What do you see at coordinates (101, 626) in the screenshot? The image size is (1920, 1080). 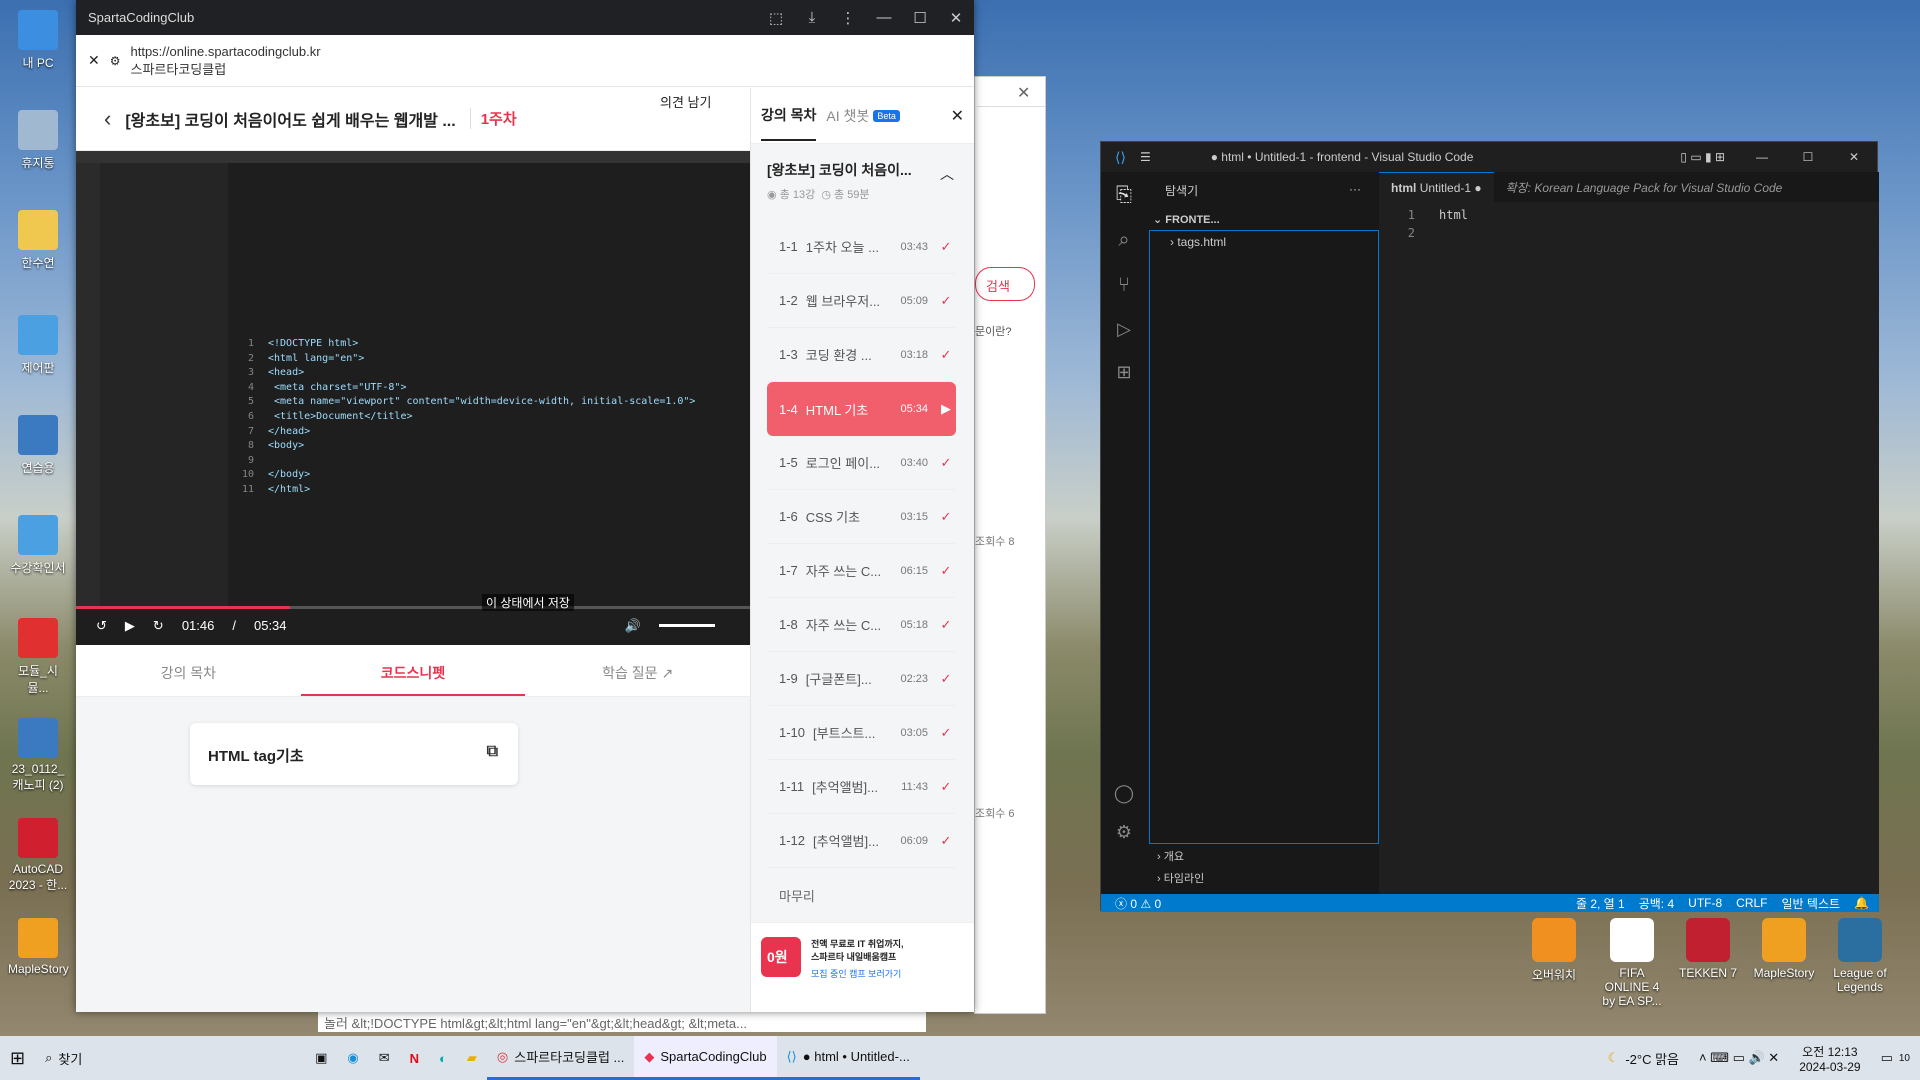 I see `rewind-10-icon: ↺` at bounding box center [101, 626].